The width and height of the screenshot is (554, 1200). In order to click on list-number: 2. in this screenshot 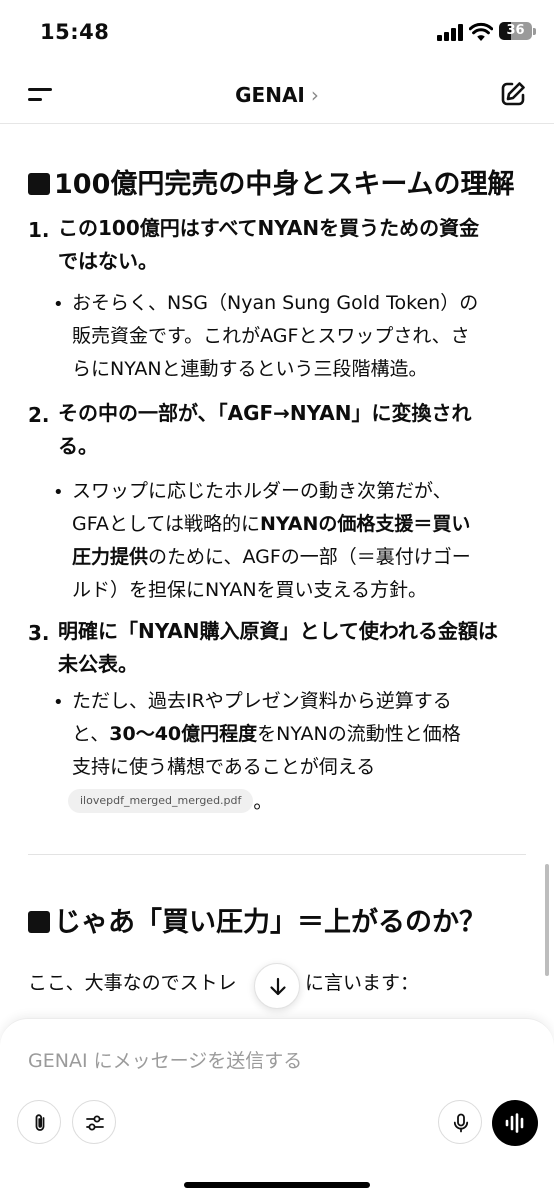, I will do `click(39, 415)`.